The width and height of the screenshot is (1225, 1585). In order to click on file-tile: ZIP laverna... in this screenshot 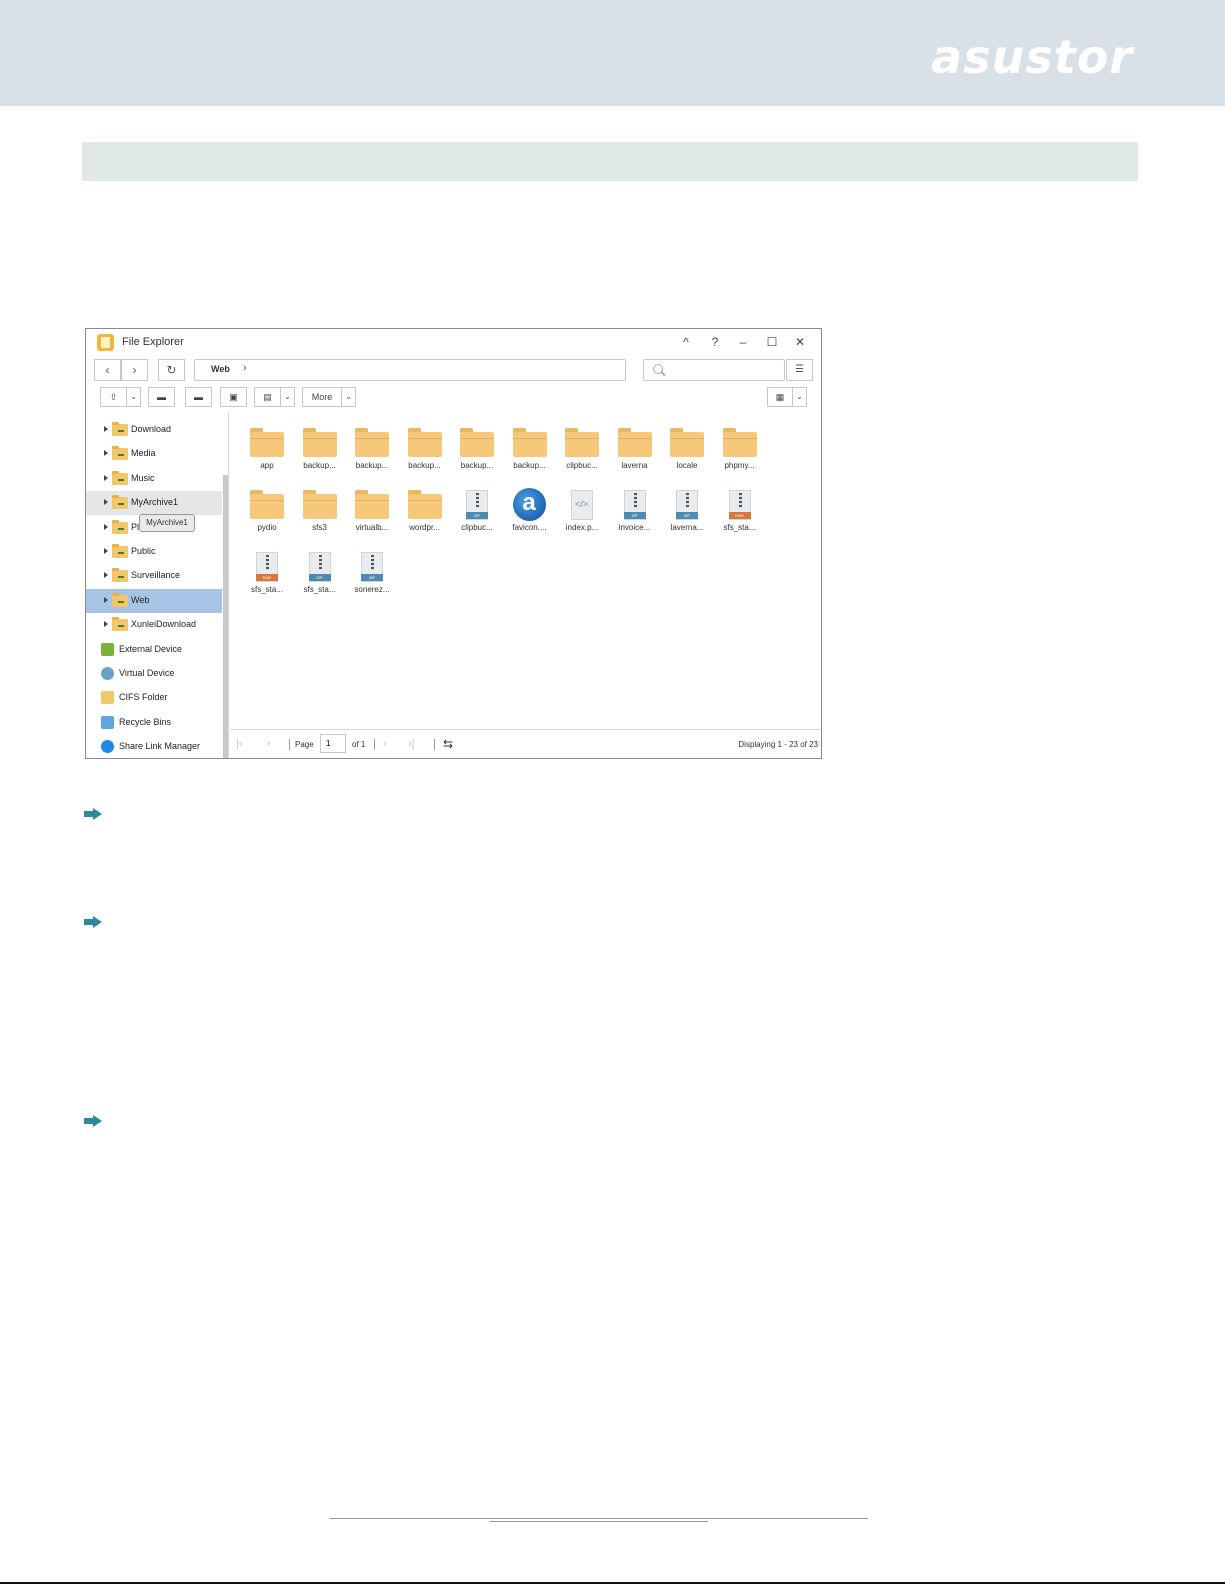, I will do `click(686, 512)`.